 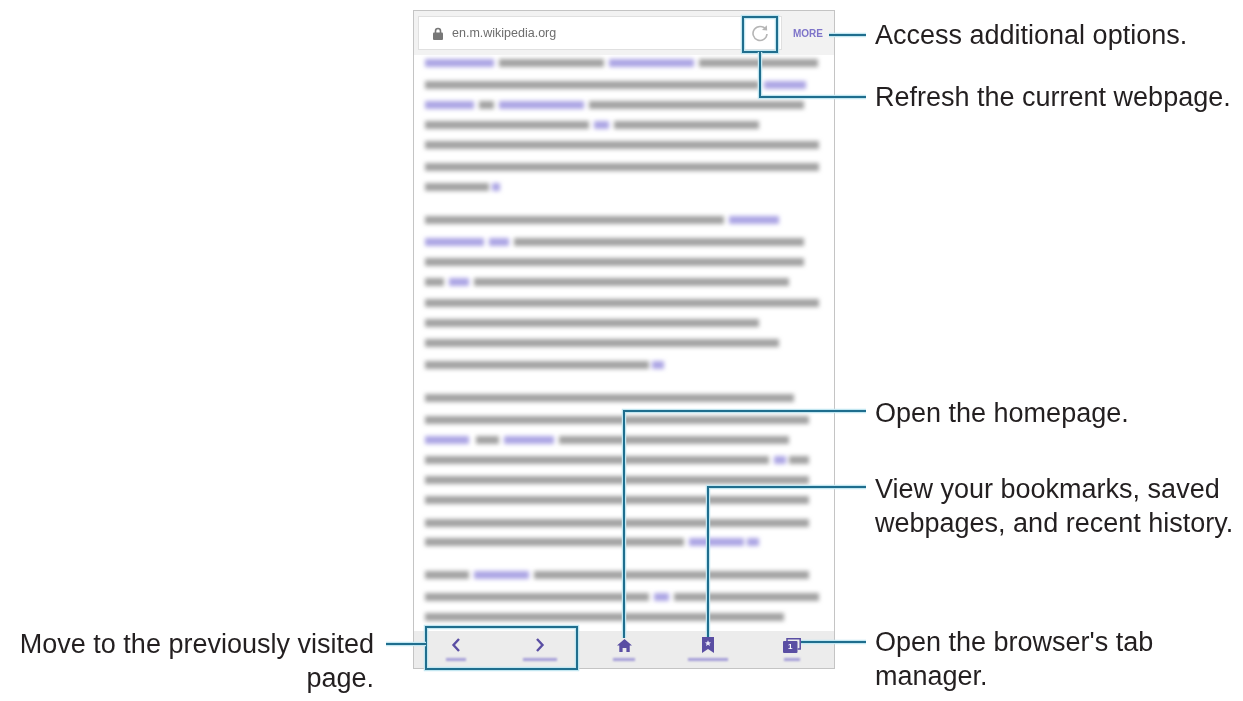 I want to click on home-button, so click(x=624, y=645).